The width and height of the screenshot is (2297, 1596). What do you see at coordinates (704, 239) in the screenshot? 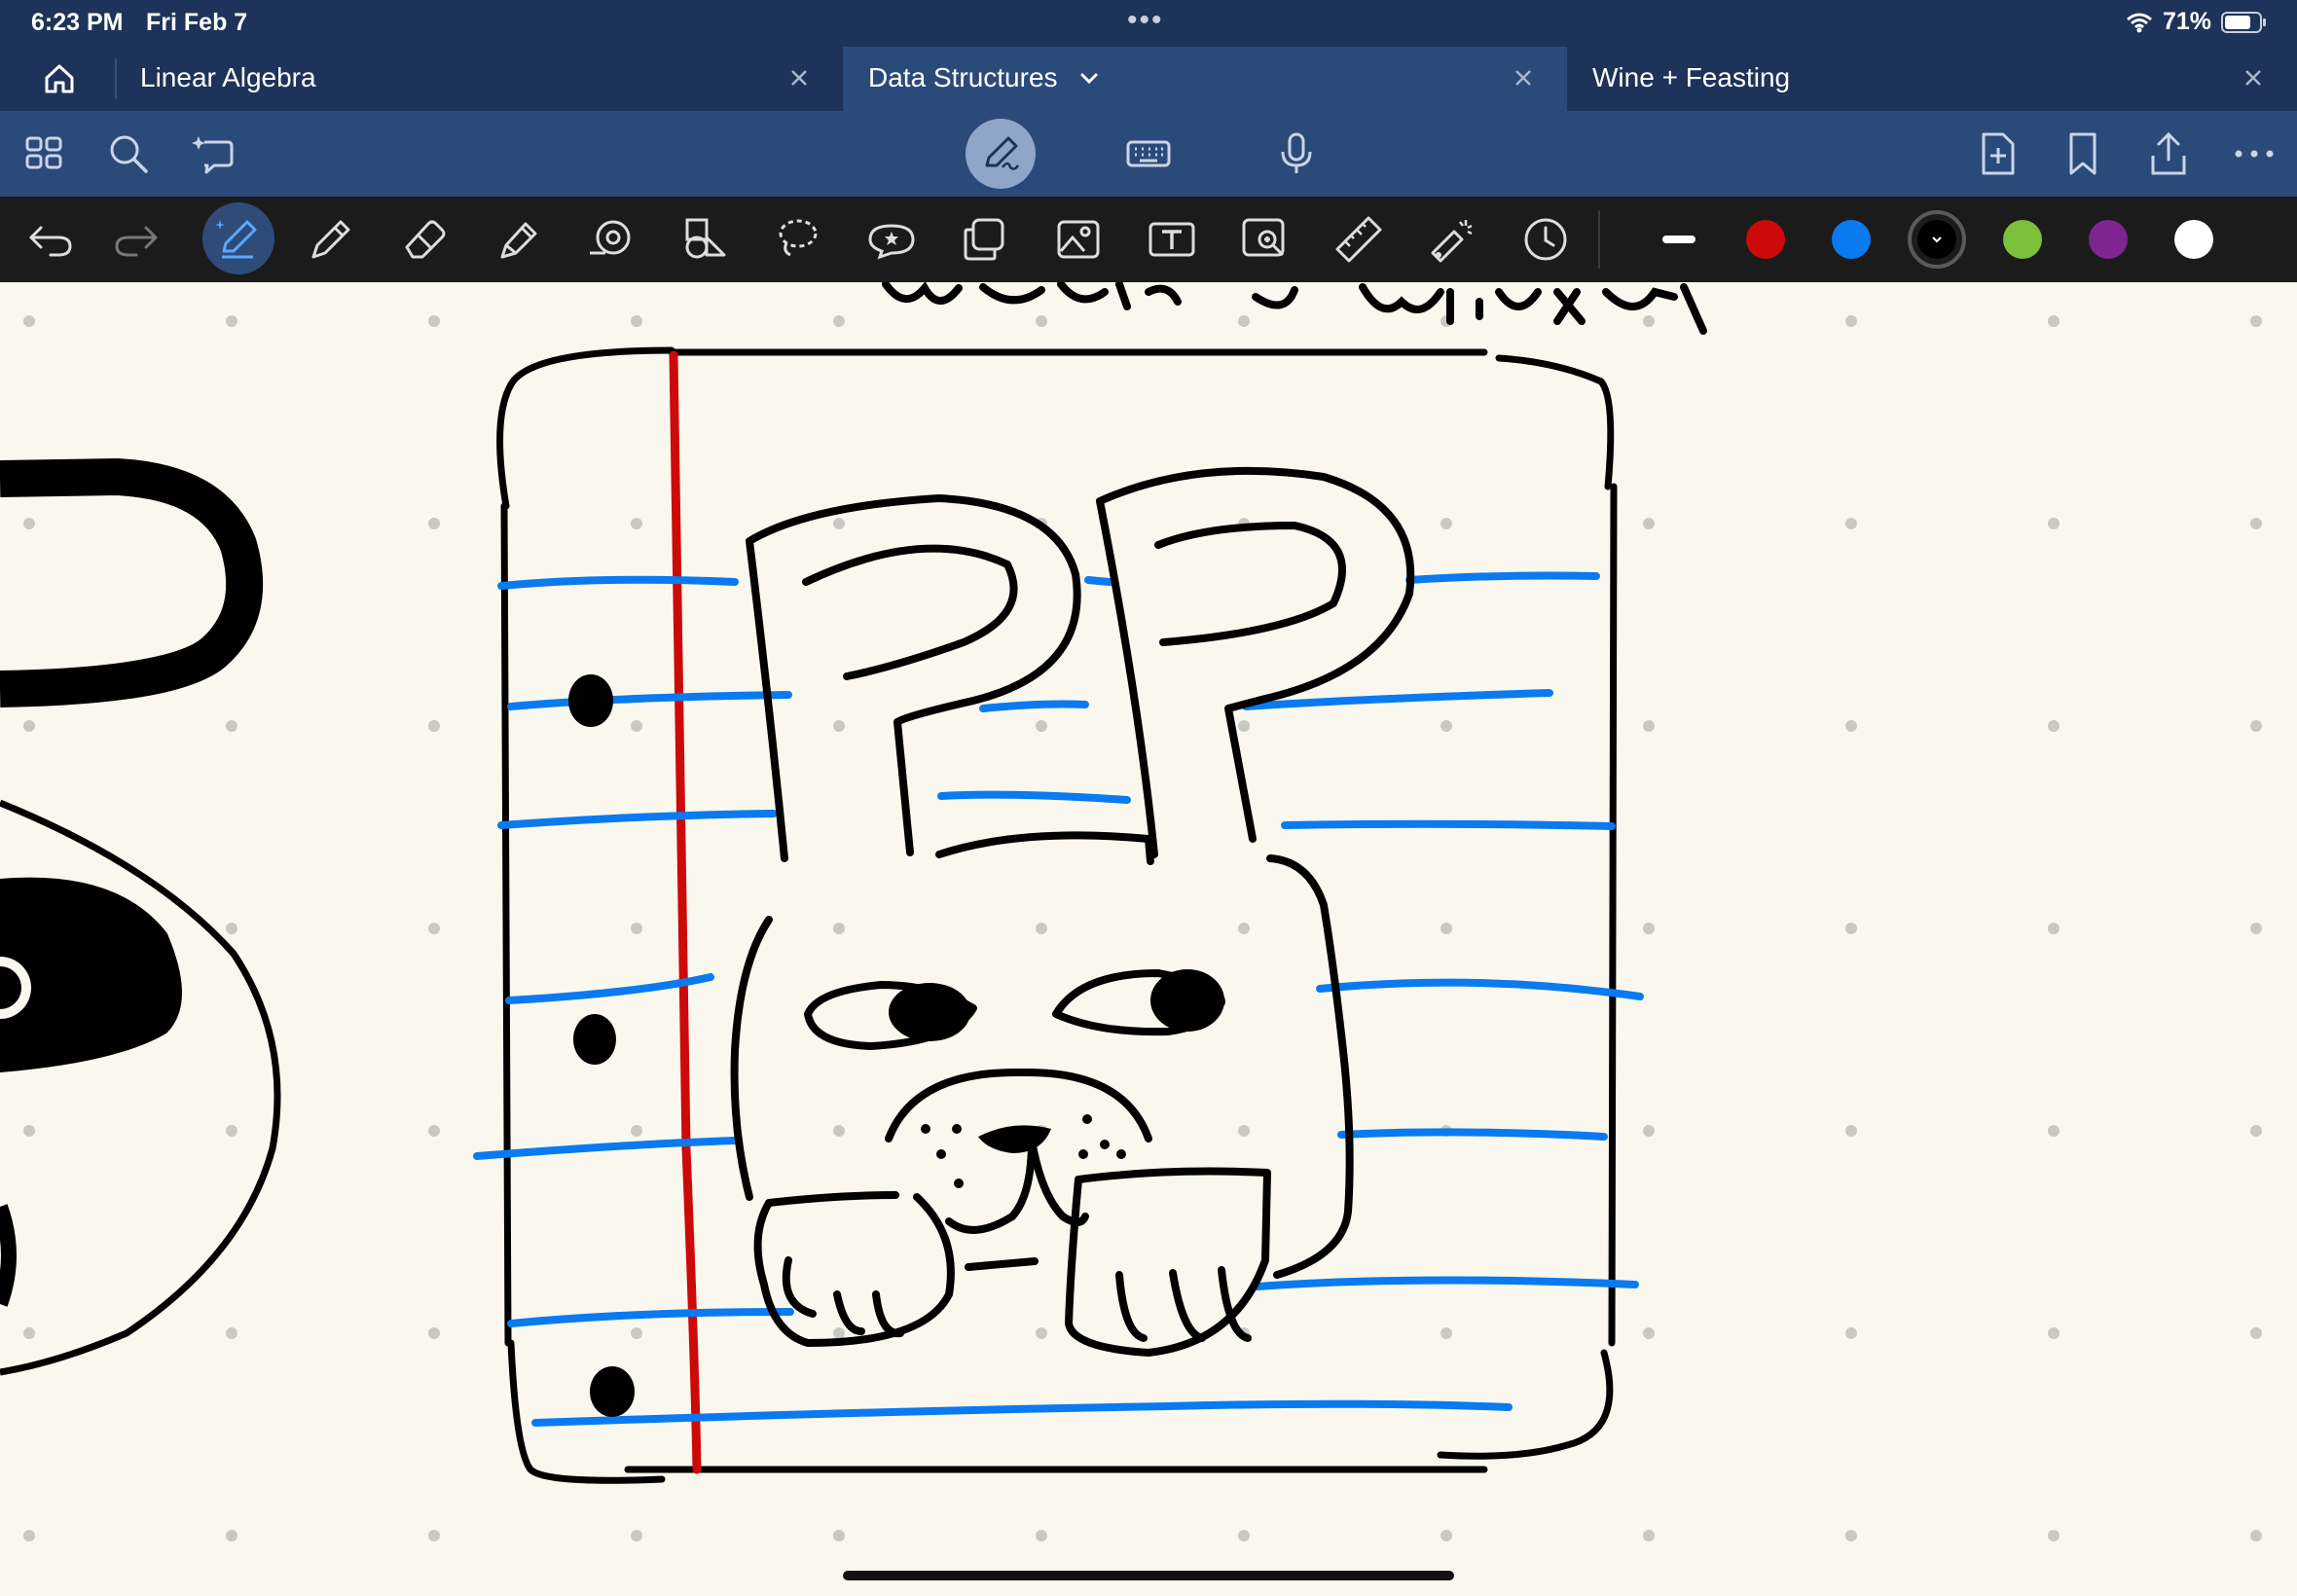
I see `shapes-icon` at bounding box center [704, 239].